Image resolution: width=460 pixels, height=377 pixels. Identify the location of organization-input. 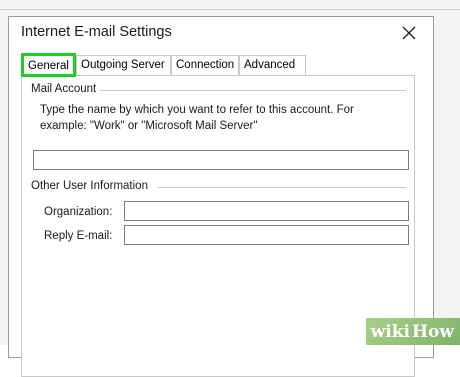
(266, 211).